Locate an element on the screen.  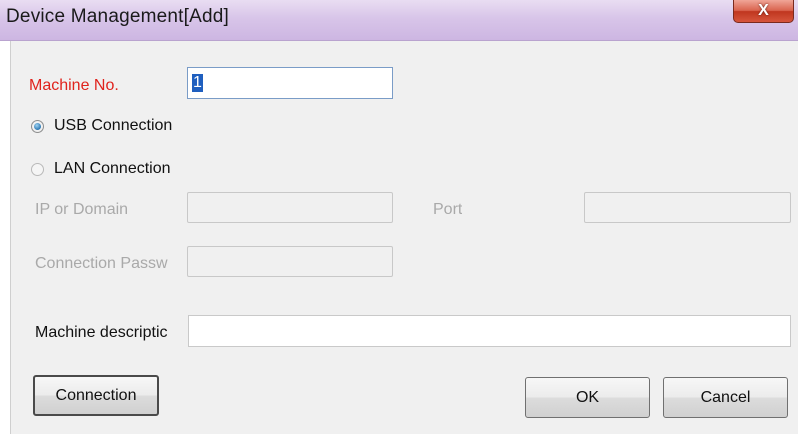
connection-button-label: Connection is located at coordinates (96, 395).